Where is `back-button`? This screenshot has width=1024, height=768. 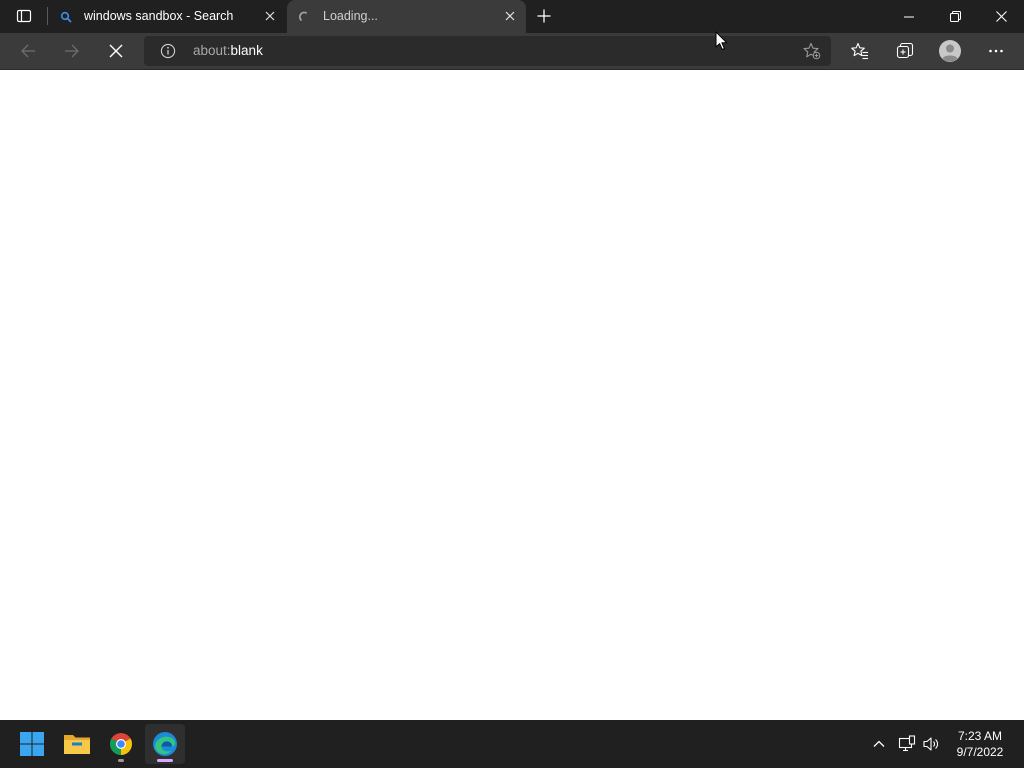
back-button is located at coordinates (28, 51).